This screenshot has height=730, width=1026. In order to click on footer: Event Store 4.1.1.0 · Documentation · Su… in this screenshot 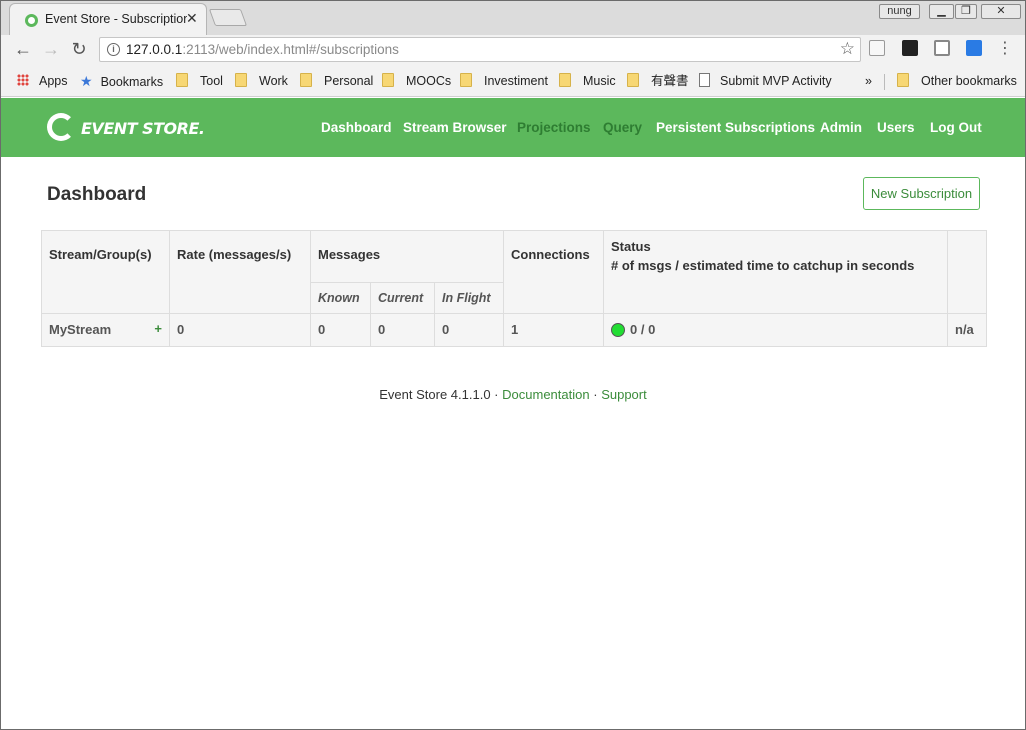, I will do `click(513, 394)`.